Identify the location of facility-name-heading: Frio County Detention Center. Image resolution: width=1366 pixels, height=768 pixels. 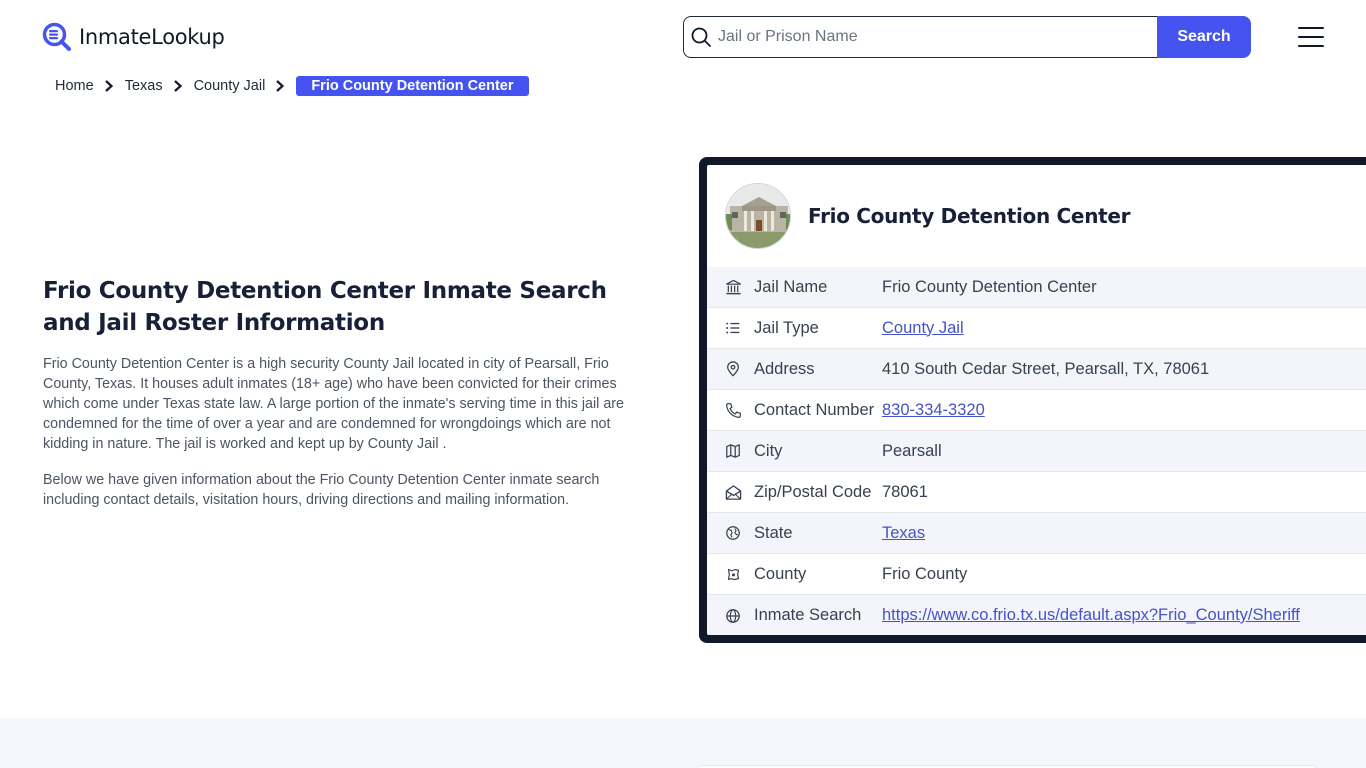
(969, 216).